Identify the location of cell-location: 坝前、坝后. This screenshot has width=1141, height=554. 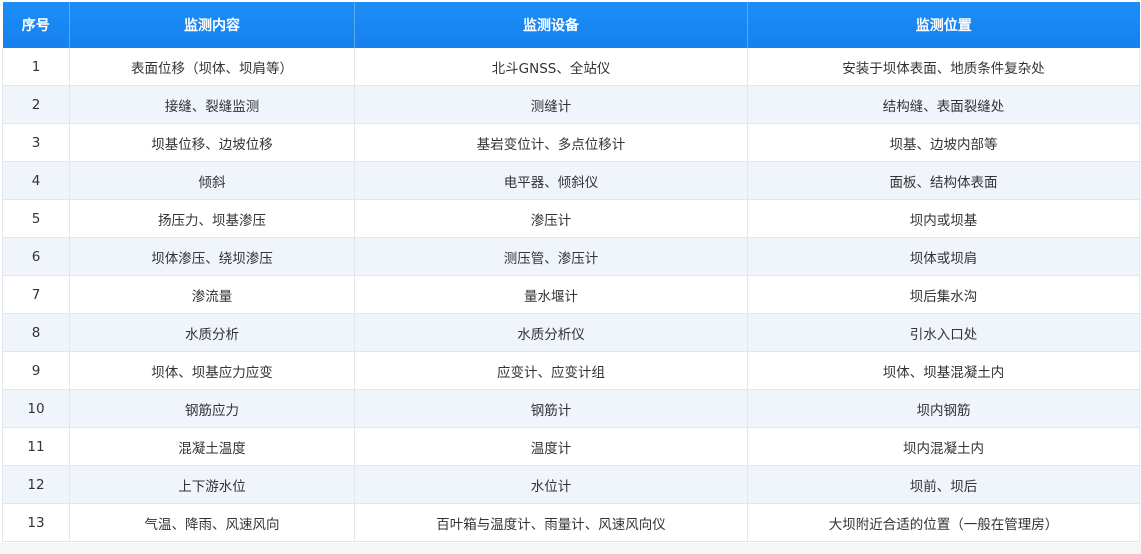
(943, 484).